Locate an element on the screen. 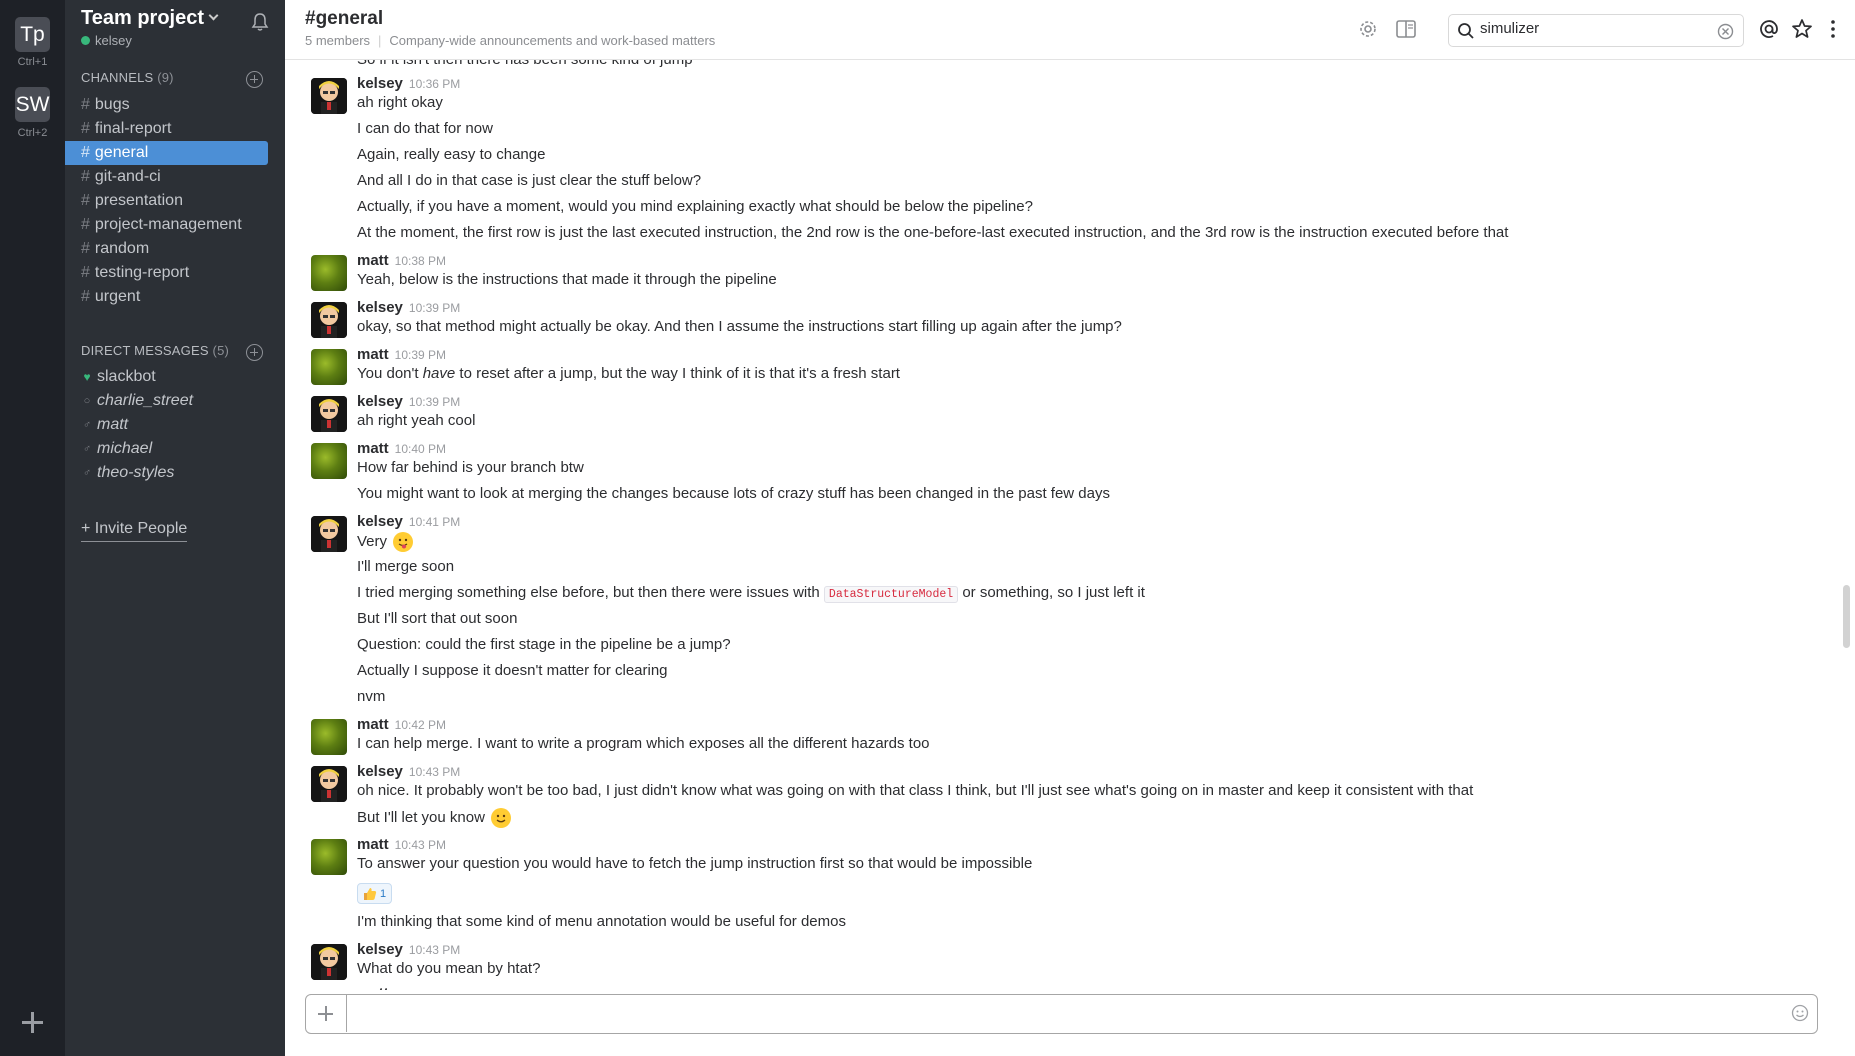  add-team-icon is located at coordinates (32, 1022).